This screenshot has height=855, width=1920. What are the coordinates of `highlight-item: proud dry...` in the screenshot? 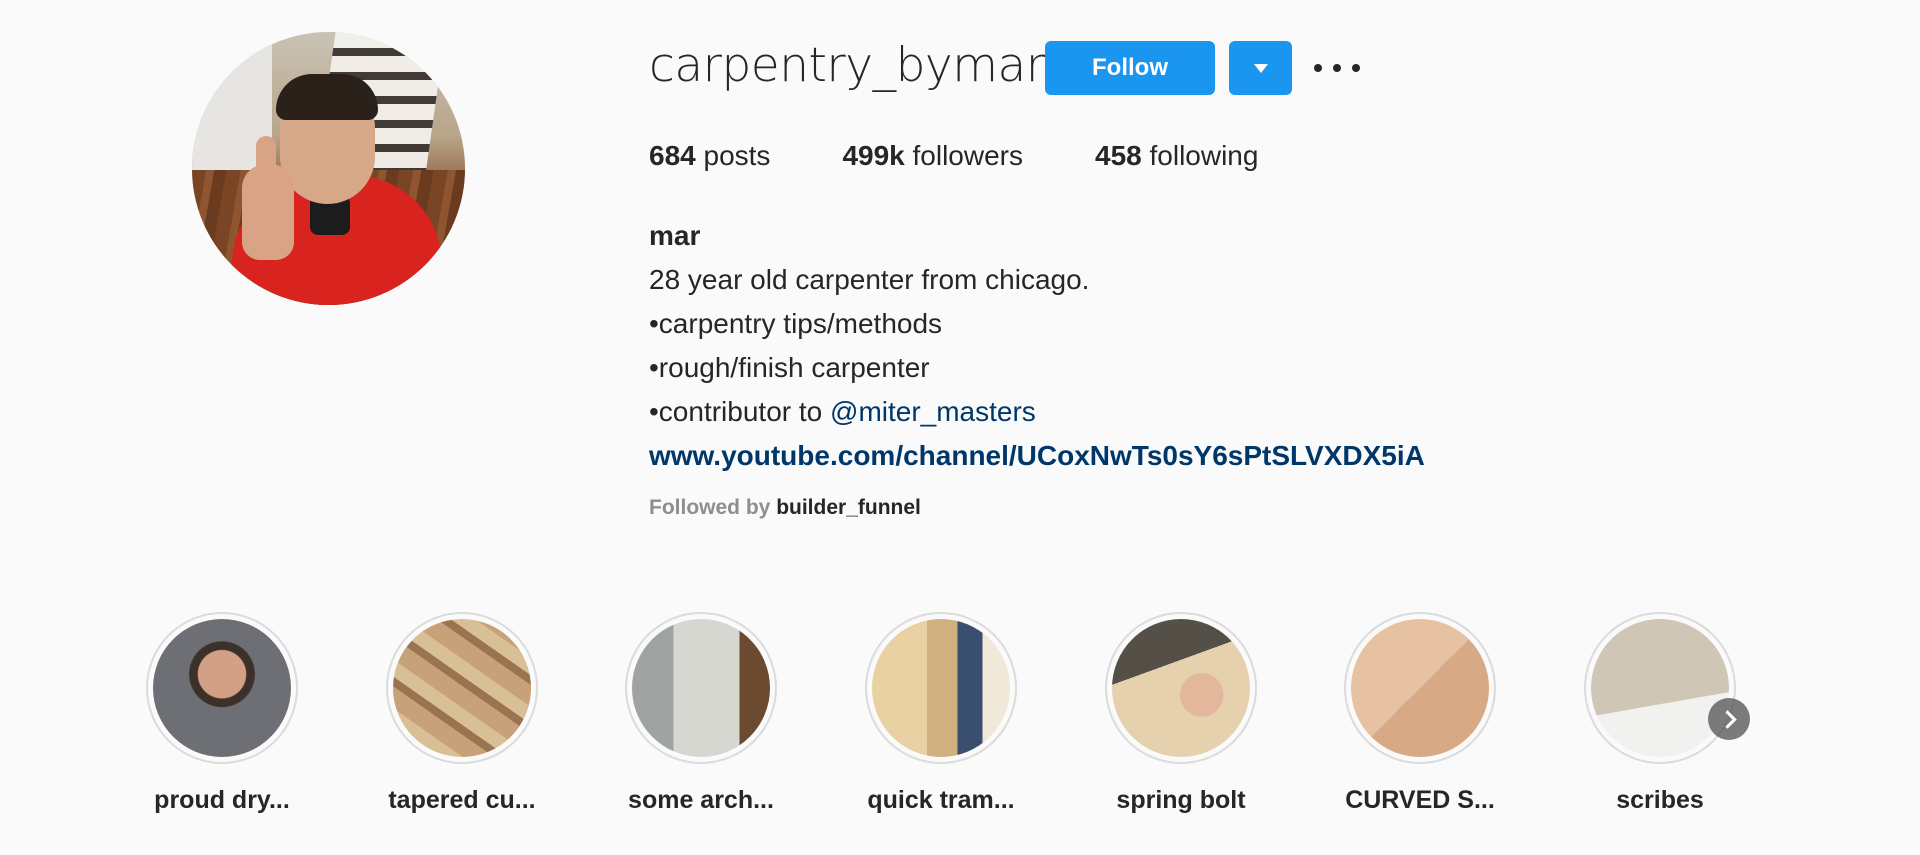 It's located at (222, 713).